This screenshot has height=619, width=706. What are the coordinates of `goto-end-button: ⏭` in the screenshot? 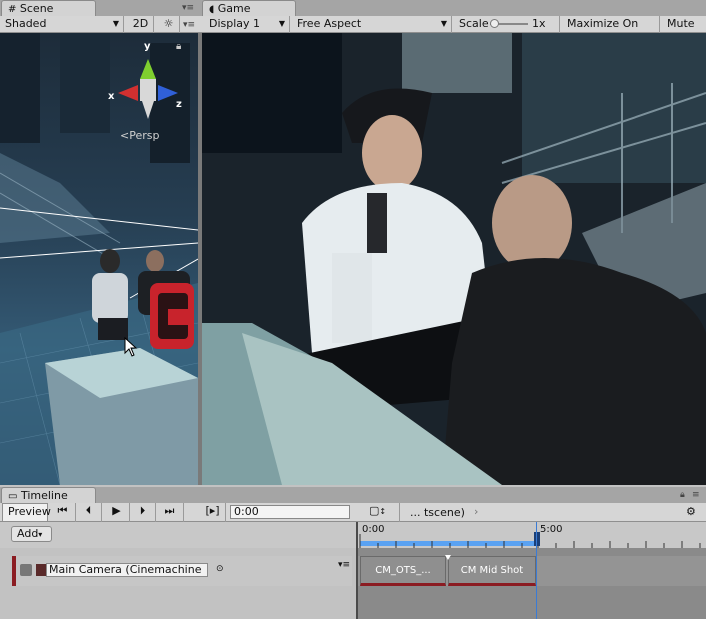 It's located at (170, 512).